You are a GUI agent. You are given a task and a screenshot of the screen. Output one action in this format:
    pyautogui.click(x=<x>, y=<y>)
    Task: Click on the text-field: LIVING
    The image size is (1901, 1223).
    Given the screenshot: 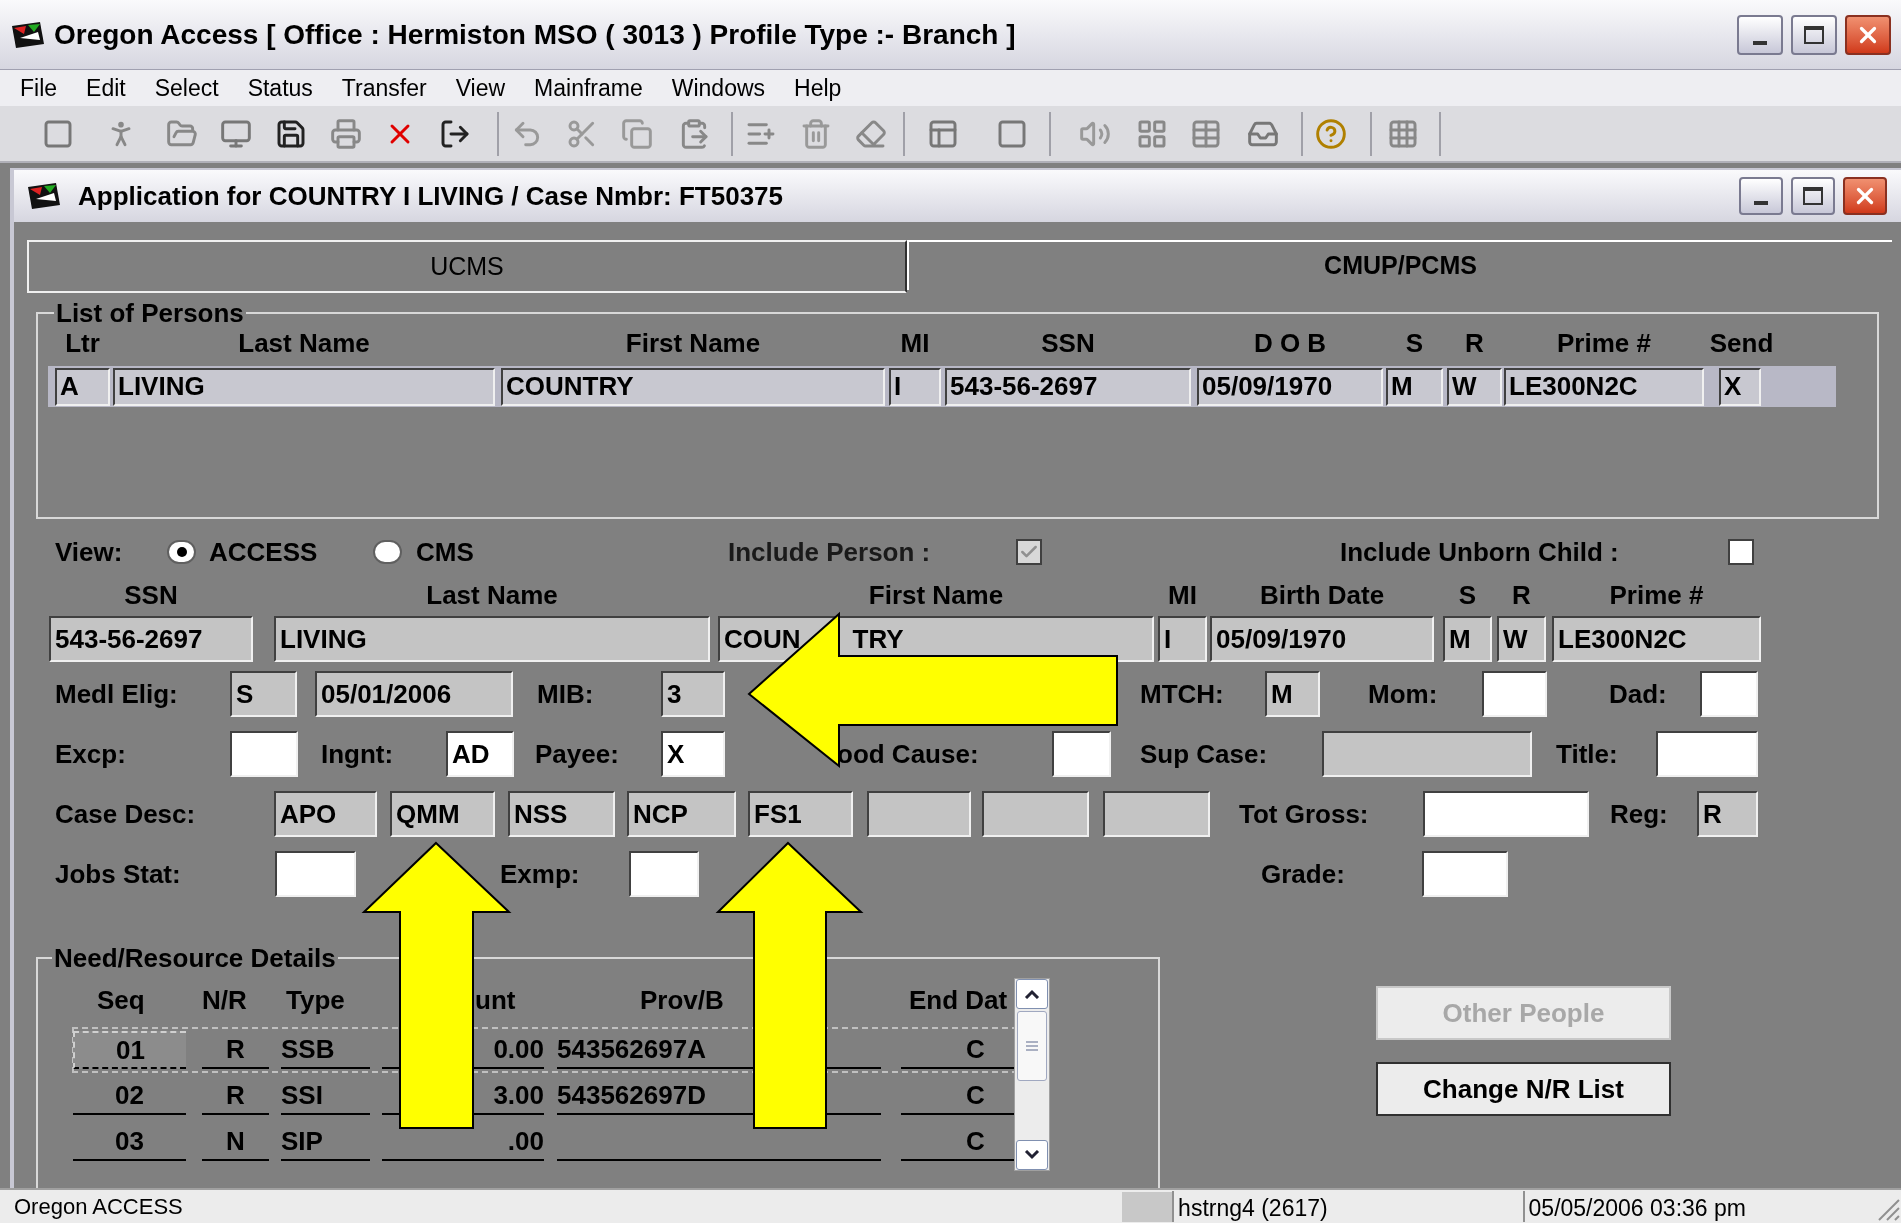 What is the action you would take?
    pyautogui.click(x=492, y=639)
    